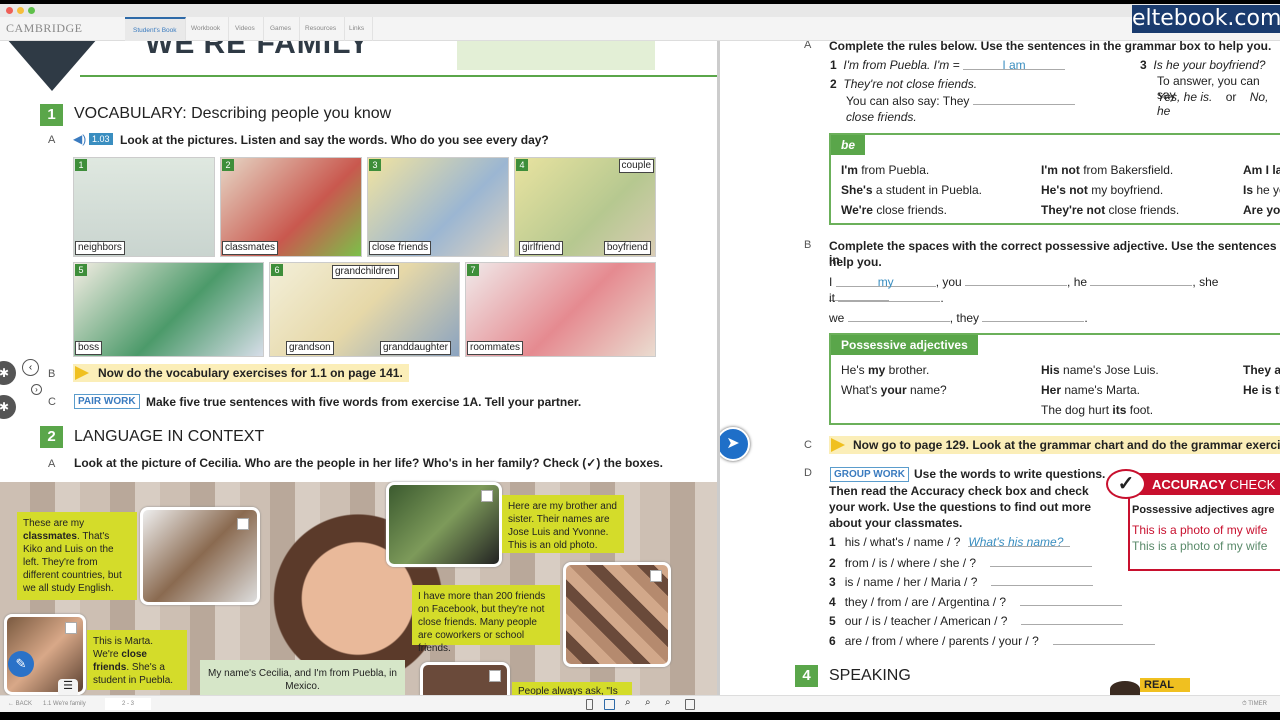 The image size is (1280, 720). Describe the element at coordinates (609, 704) in the screenshot. I see `double-page-icon` at that location.